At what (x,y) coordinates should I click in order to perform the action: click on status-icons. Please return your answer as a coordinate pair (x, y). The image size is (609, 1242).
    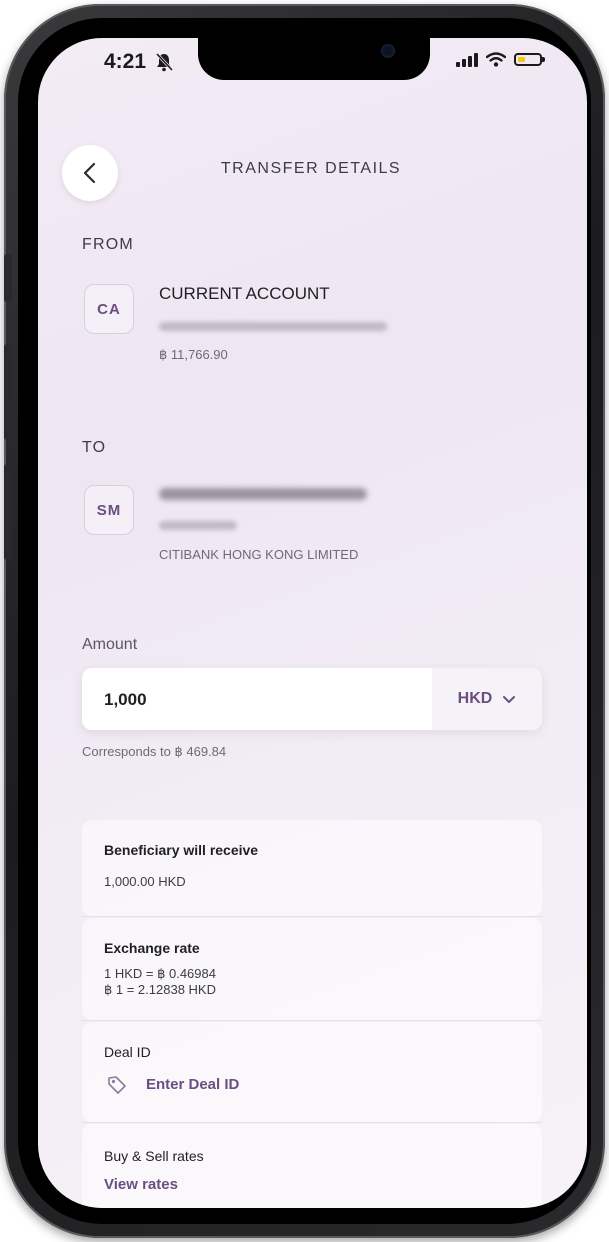
    Looking at the image, I should click on (500, 59).